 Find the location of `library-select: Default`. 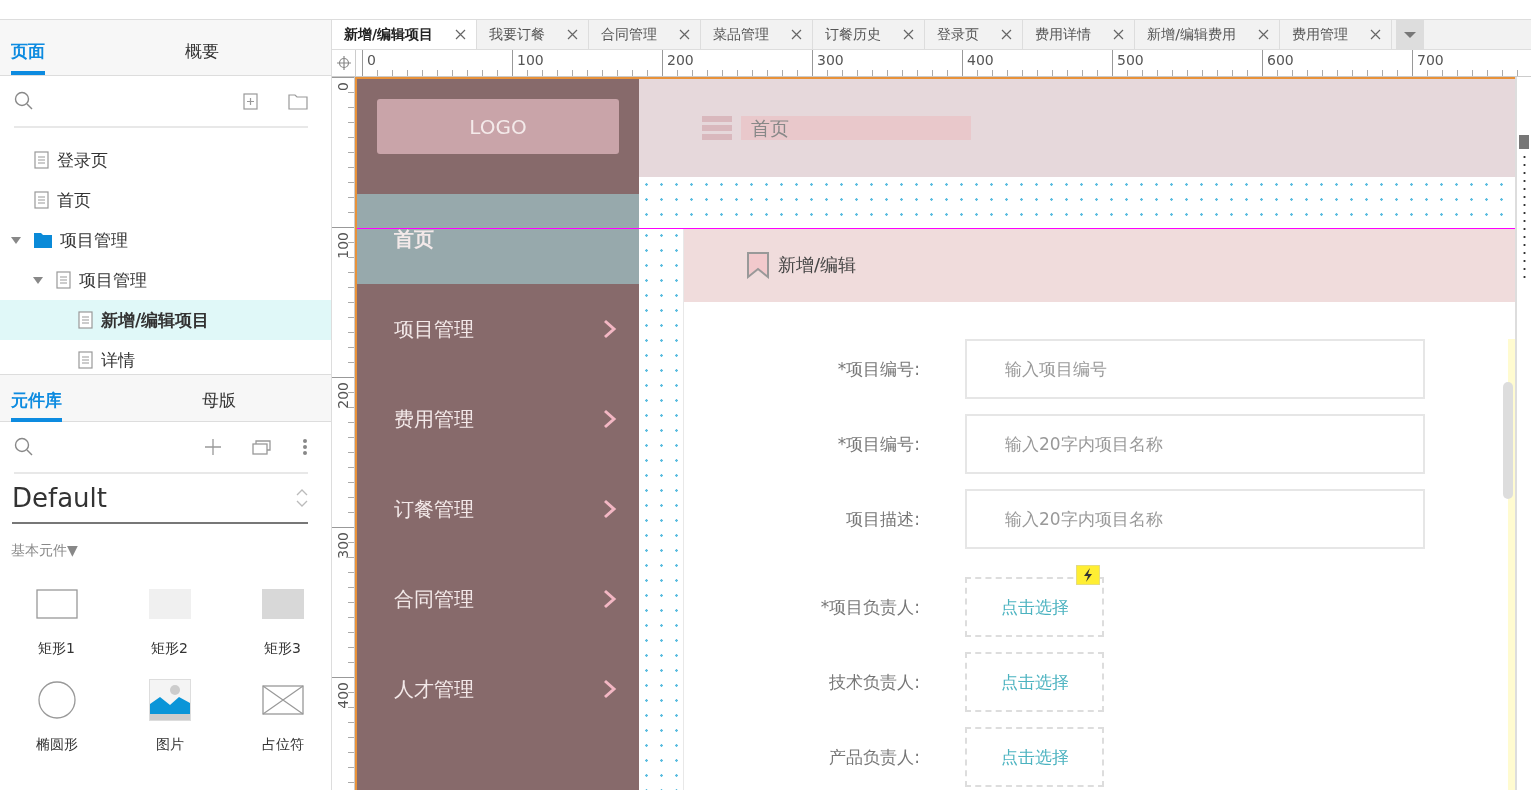

library-select: Default is located at coordinates (160, 499).